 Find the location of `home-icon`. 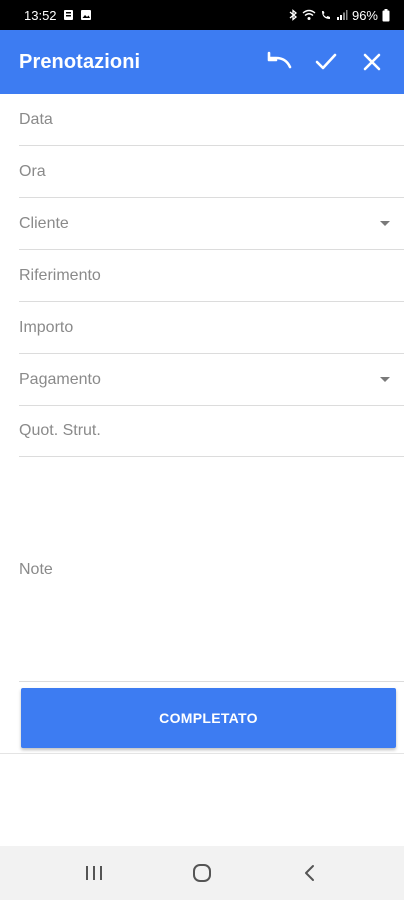

home-icon is located at coordinates (202, 873).